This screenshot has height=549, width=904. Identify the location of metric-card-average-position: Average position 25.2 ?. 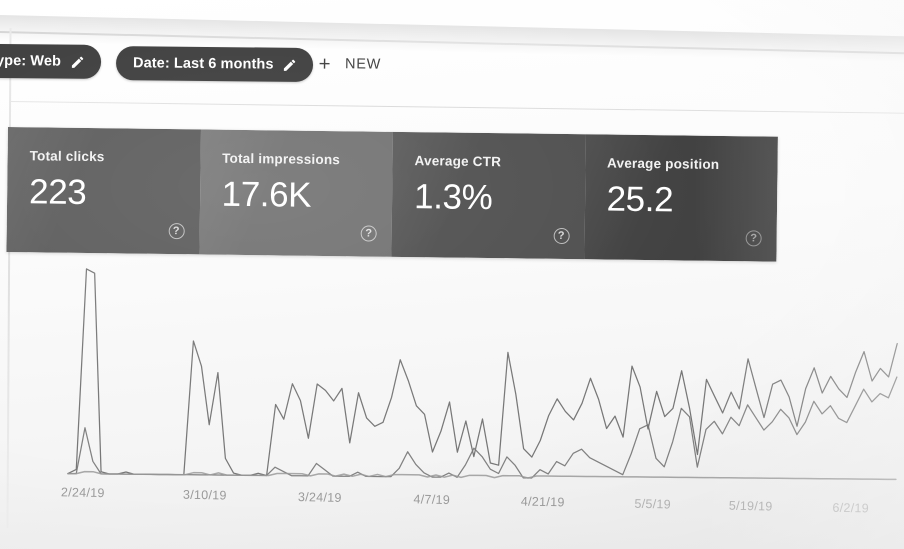
(680, 198).